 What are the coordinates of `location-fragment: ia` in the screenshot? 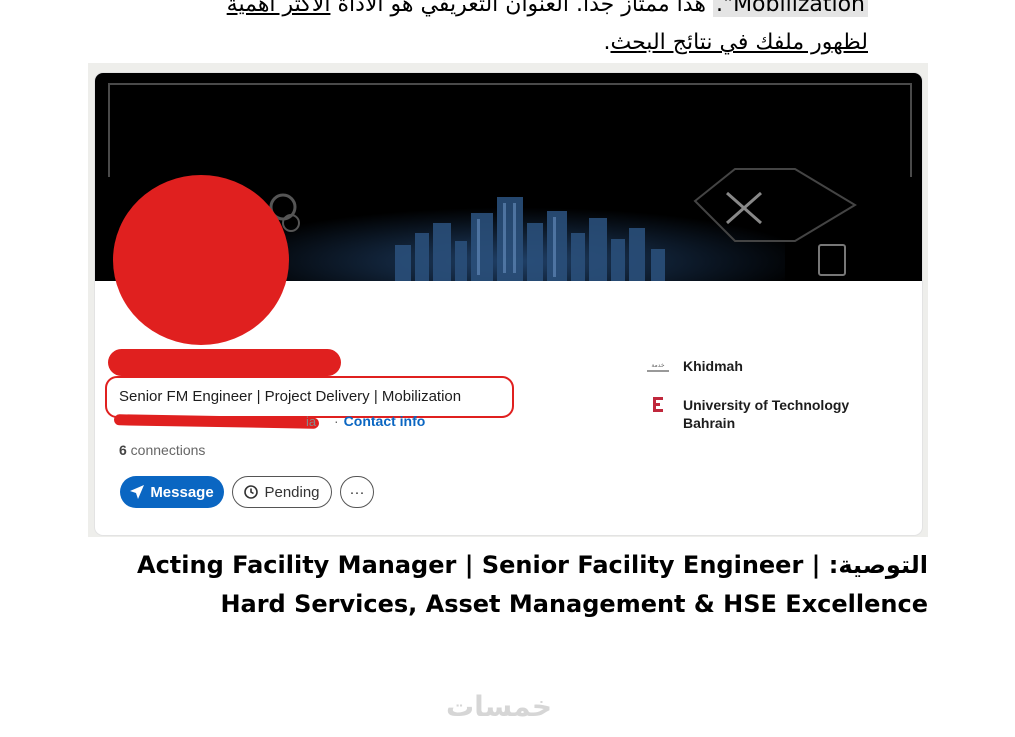 It's located at (311, 421).